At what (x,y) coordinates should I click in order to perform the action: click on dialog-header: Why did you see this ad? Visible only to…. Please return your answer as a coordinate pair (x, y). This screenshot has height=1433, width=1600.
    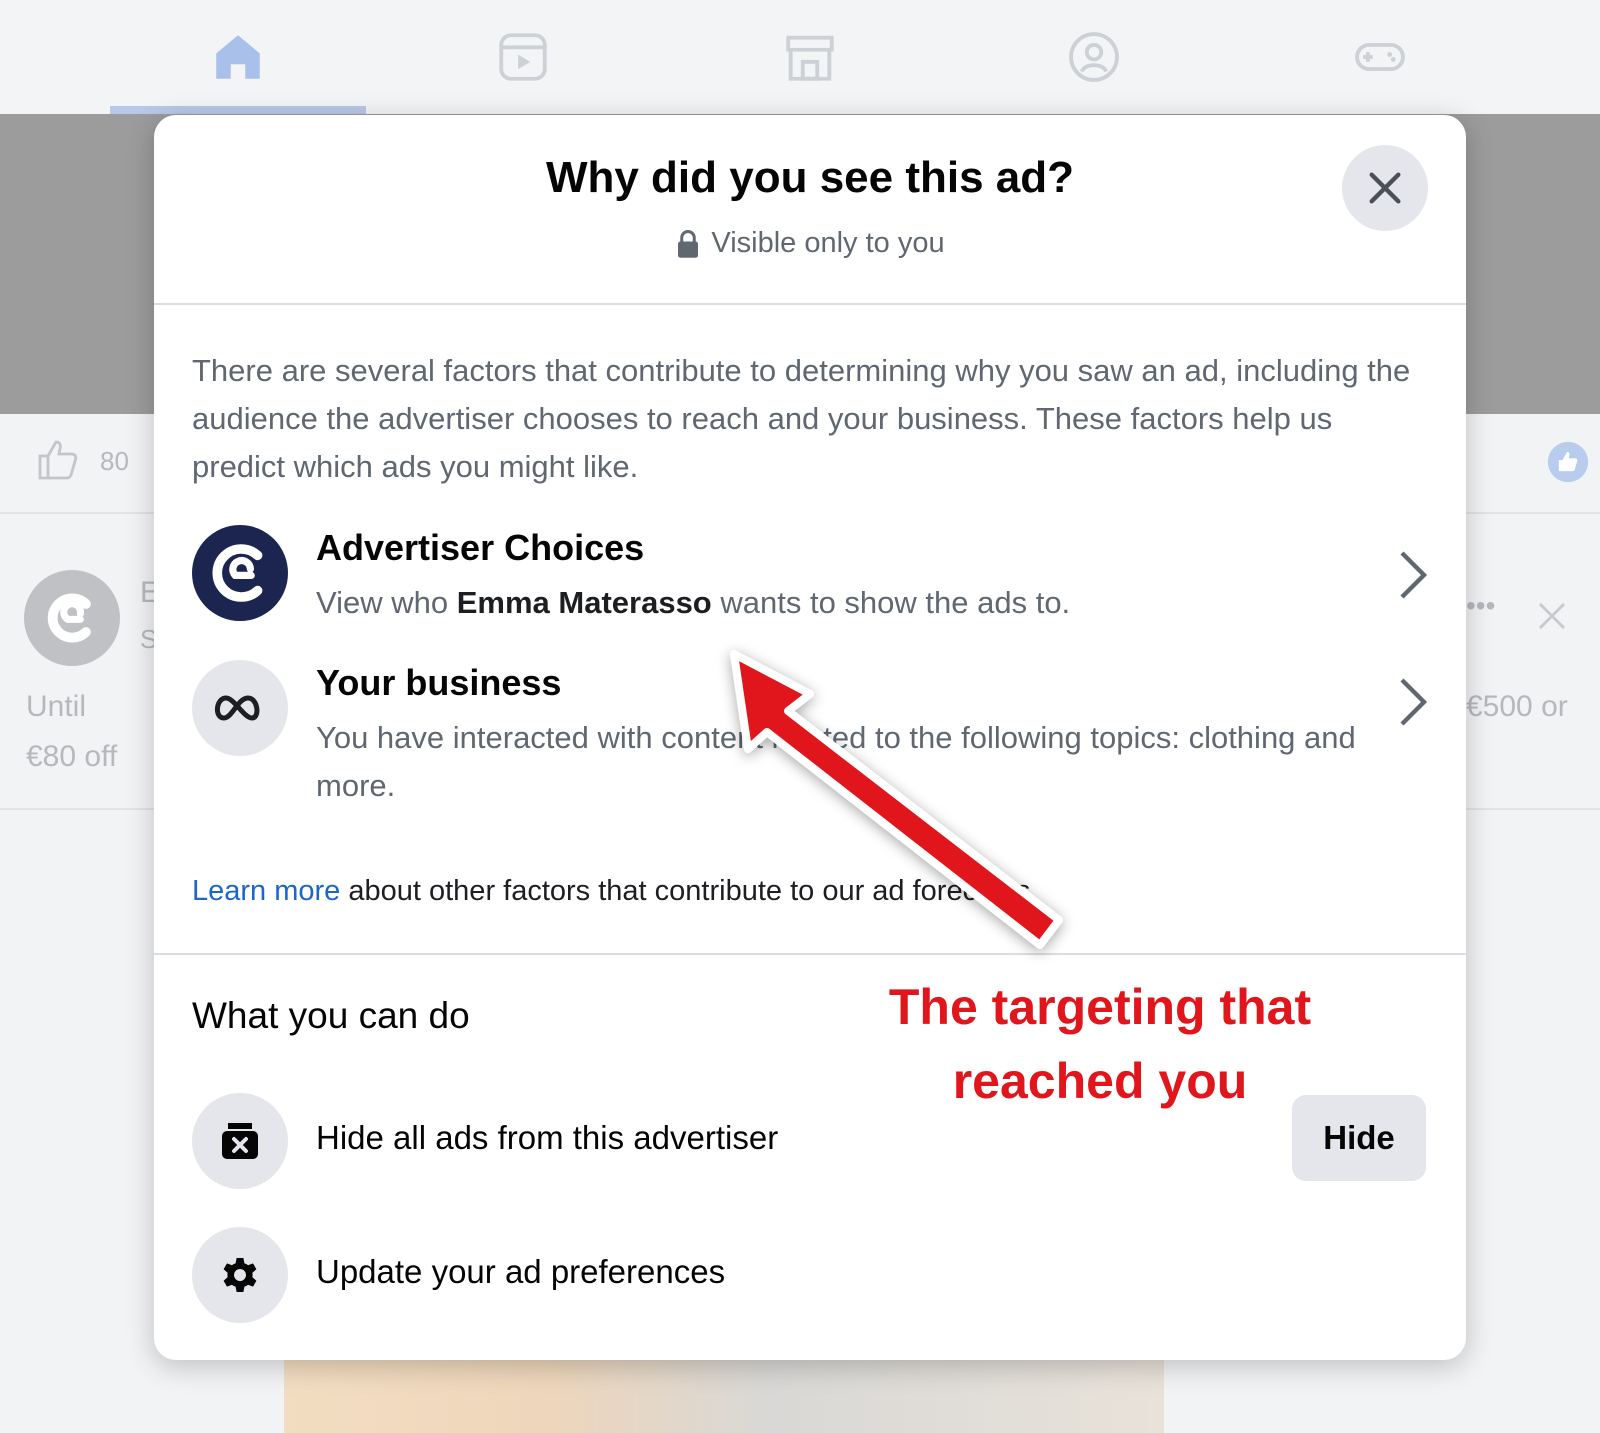
    Looking at the image, I should click on (810, 210).